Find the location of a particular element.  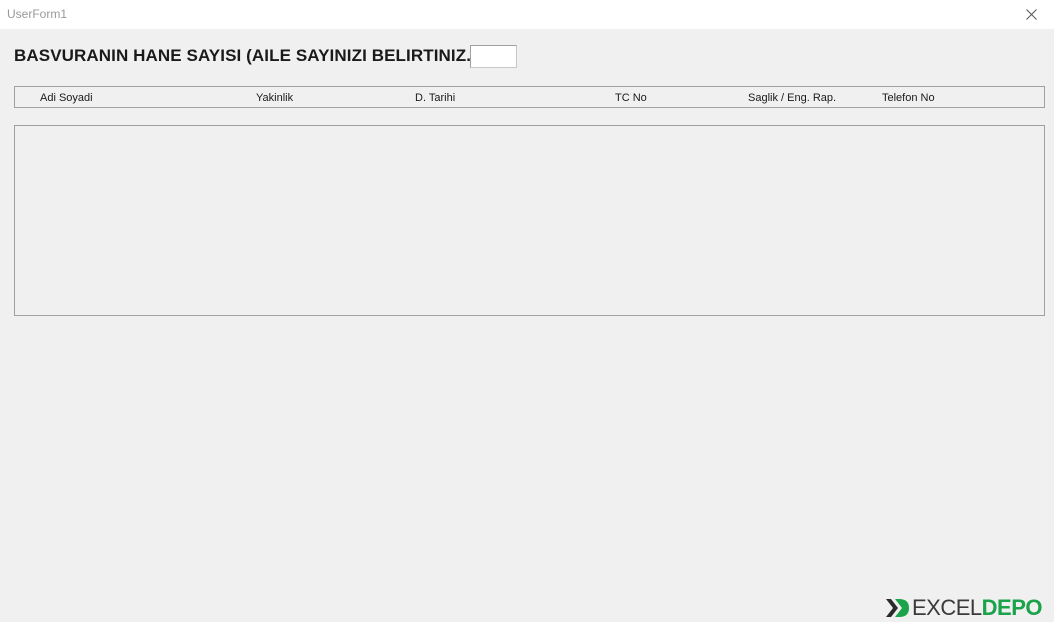

column-header-phone: Telefon No is located at coordinates (908, 98).